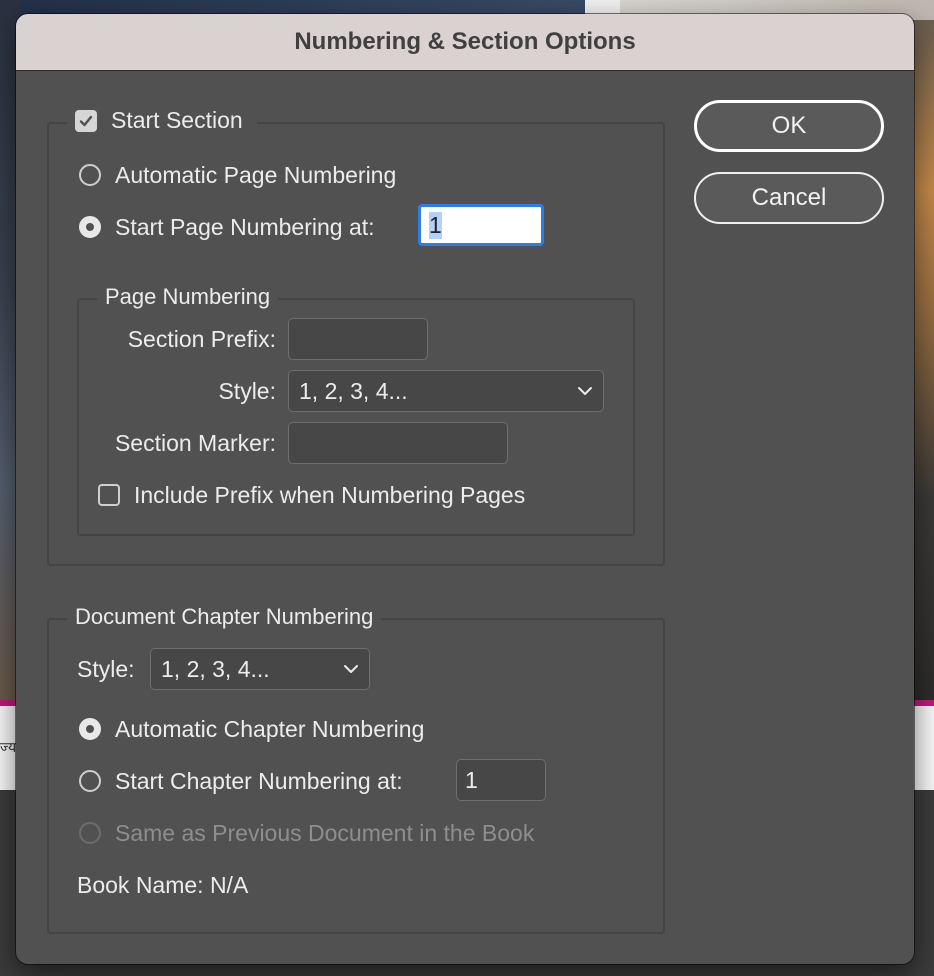  I want to click on same-as-previous-option: Same as Previous Document in the Book, so click(306, 833).